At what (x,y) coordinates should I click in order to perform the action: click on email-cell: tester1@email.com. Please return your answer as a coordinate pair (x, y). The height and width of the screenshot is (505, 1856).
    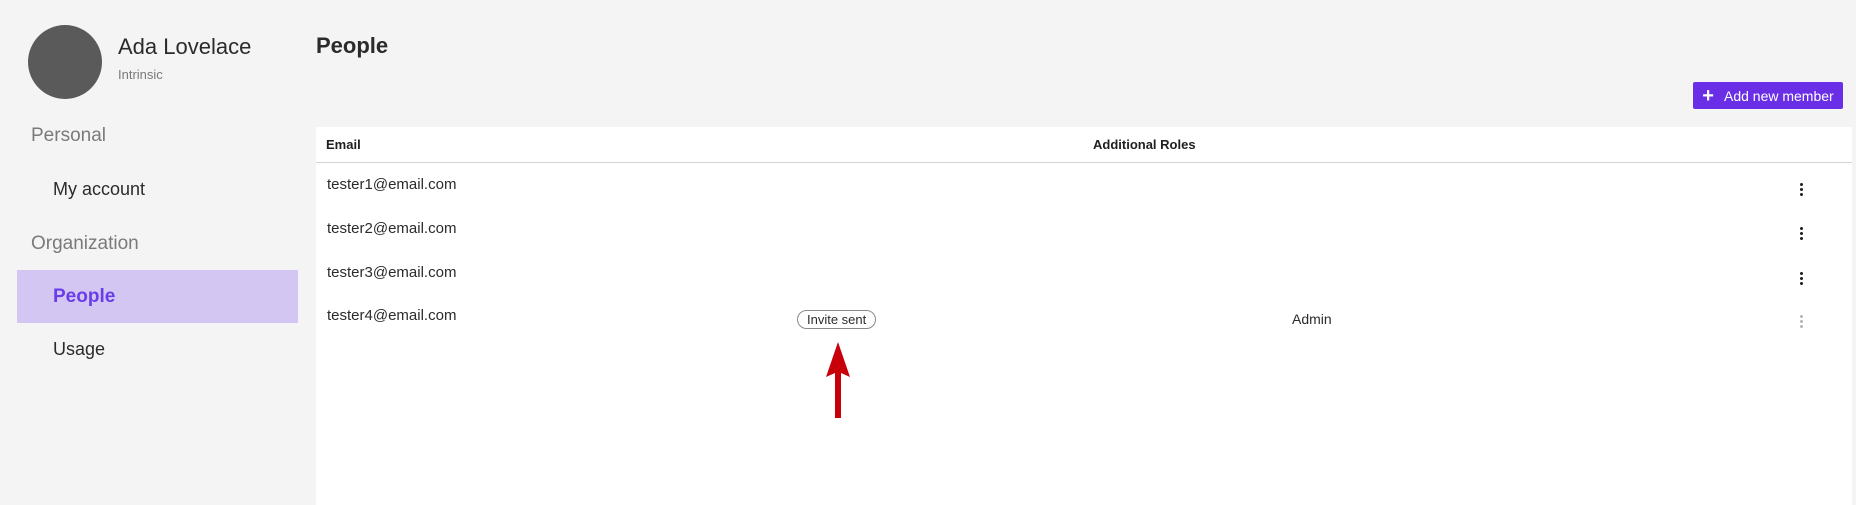
    Looking at the image, I should click on (392, 184).